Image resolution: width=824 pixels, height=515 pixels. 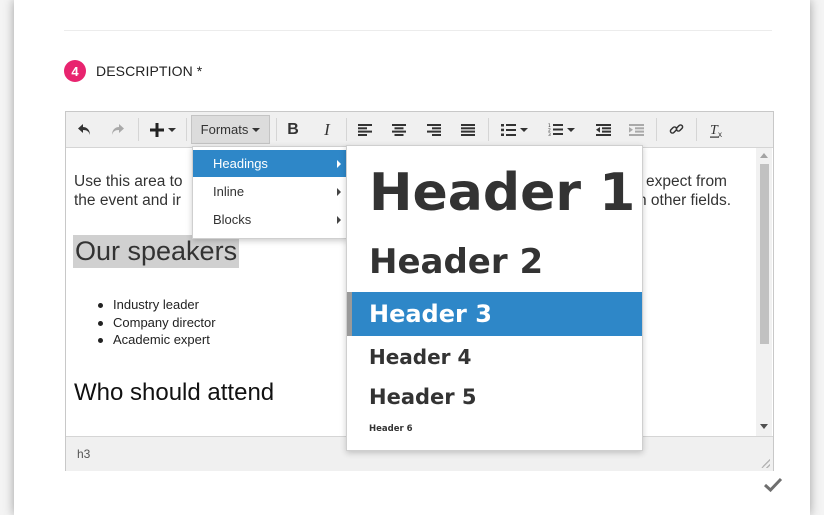 I want to click on editor-toolbar: Formats B I 1 2 3 T x, so click(x=419, y=130).